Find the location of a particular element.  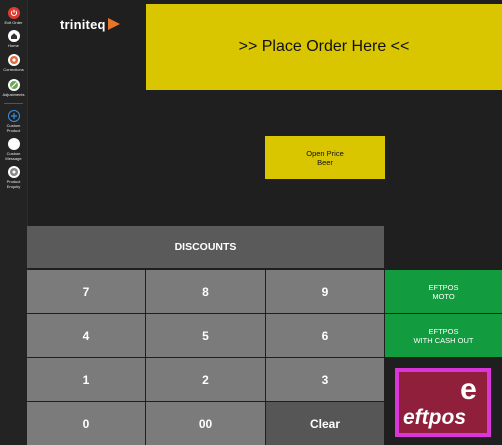

keypad-key-8: 8 is located at coordinates (205, 291).